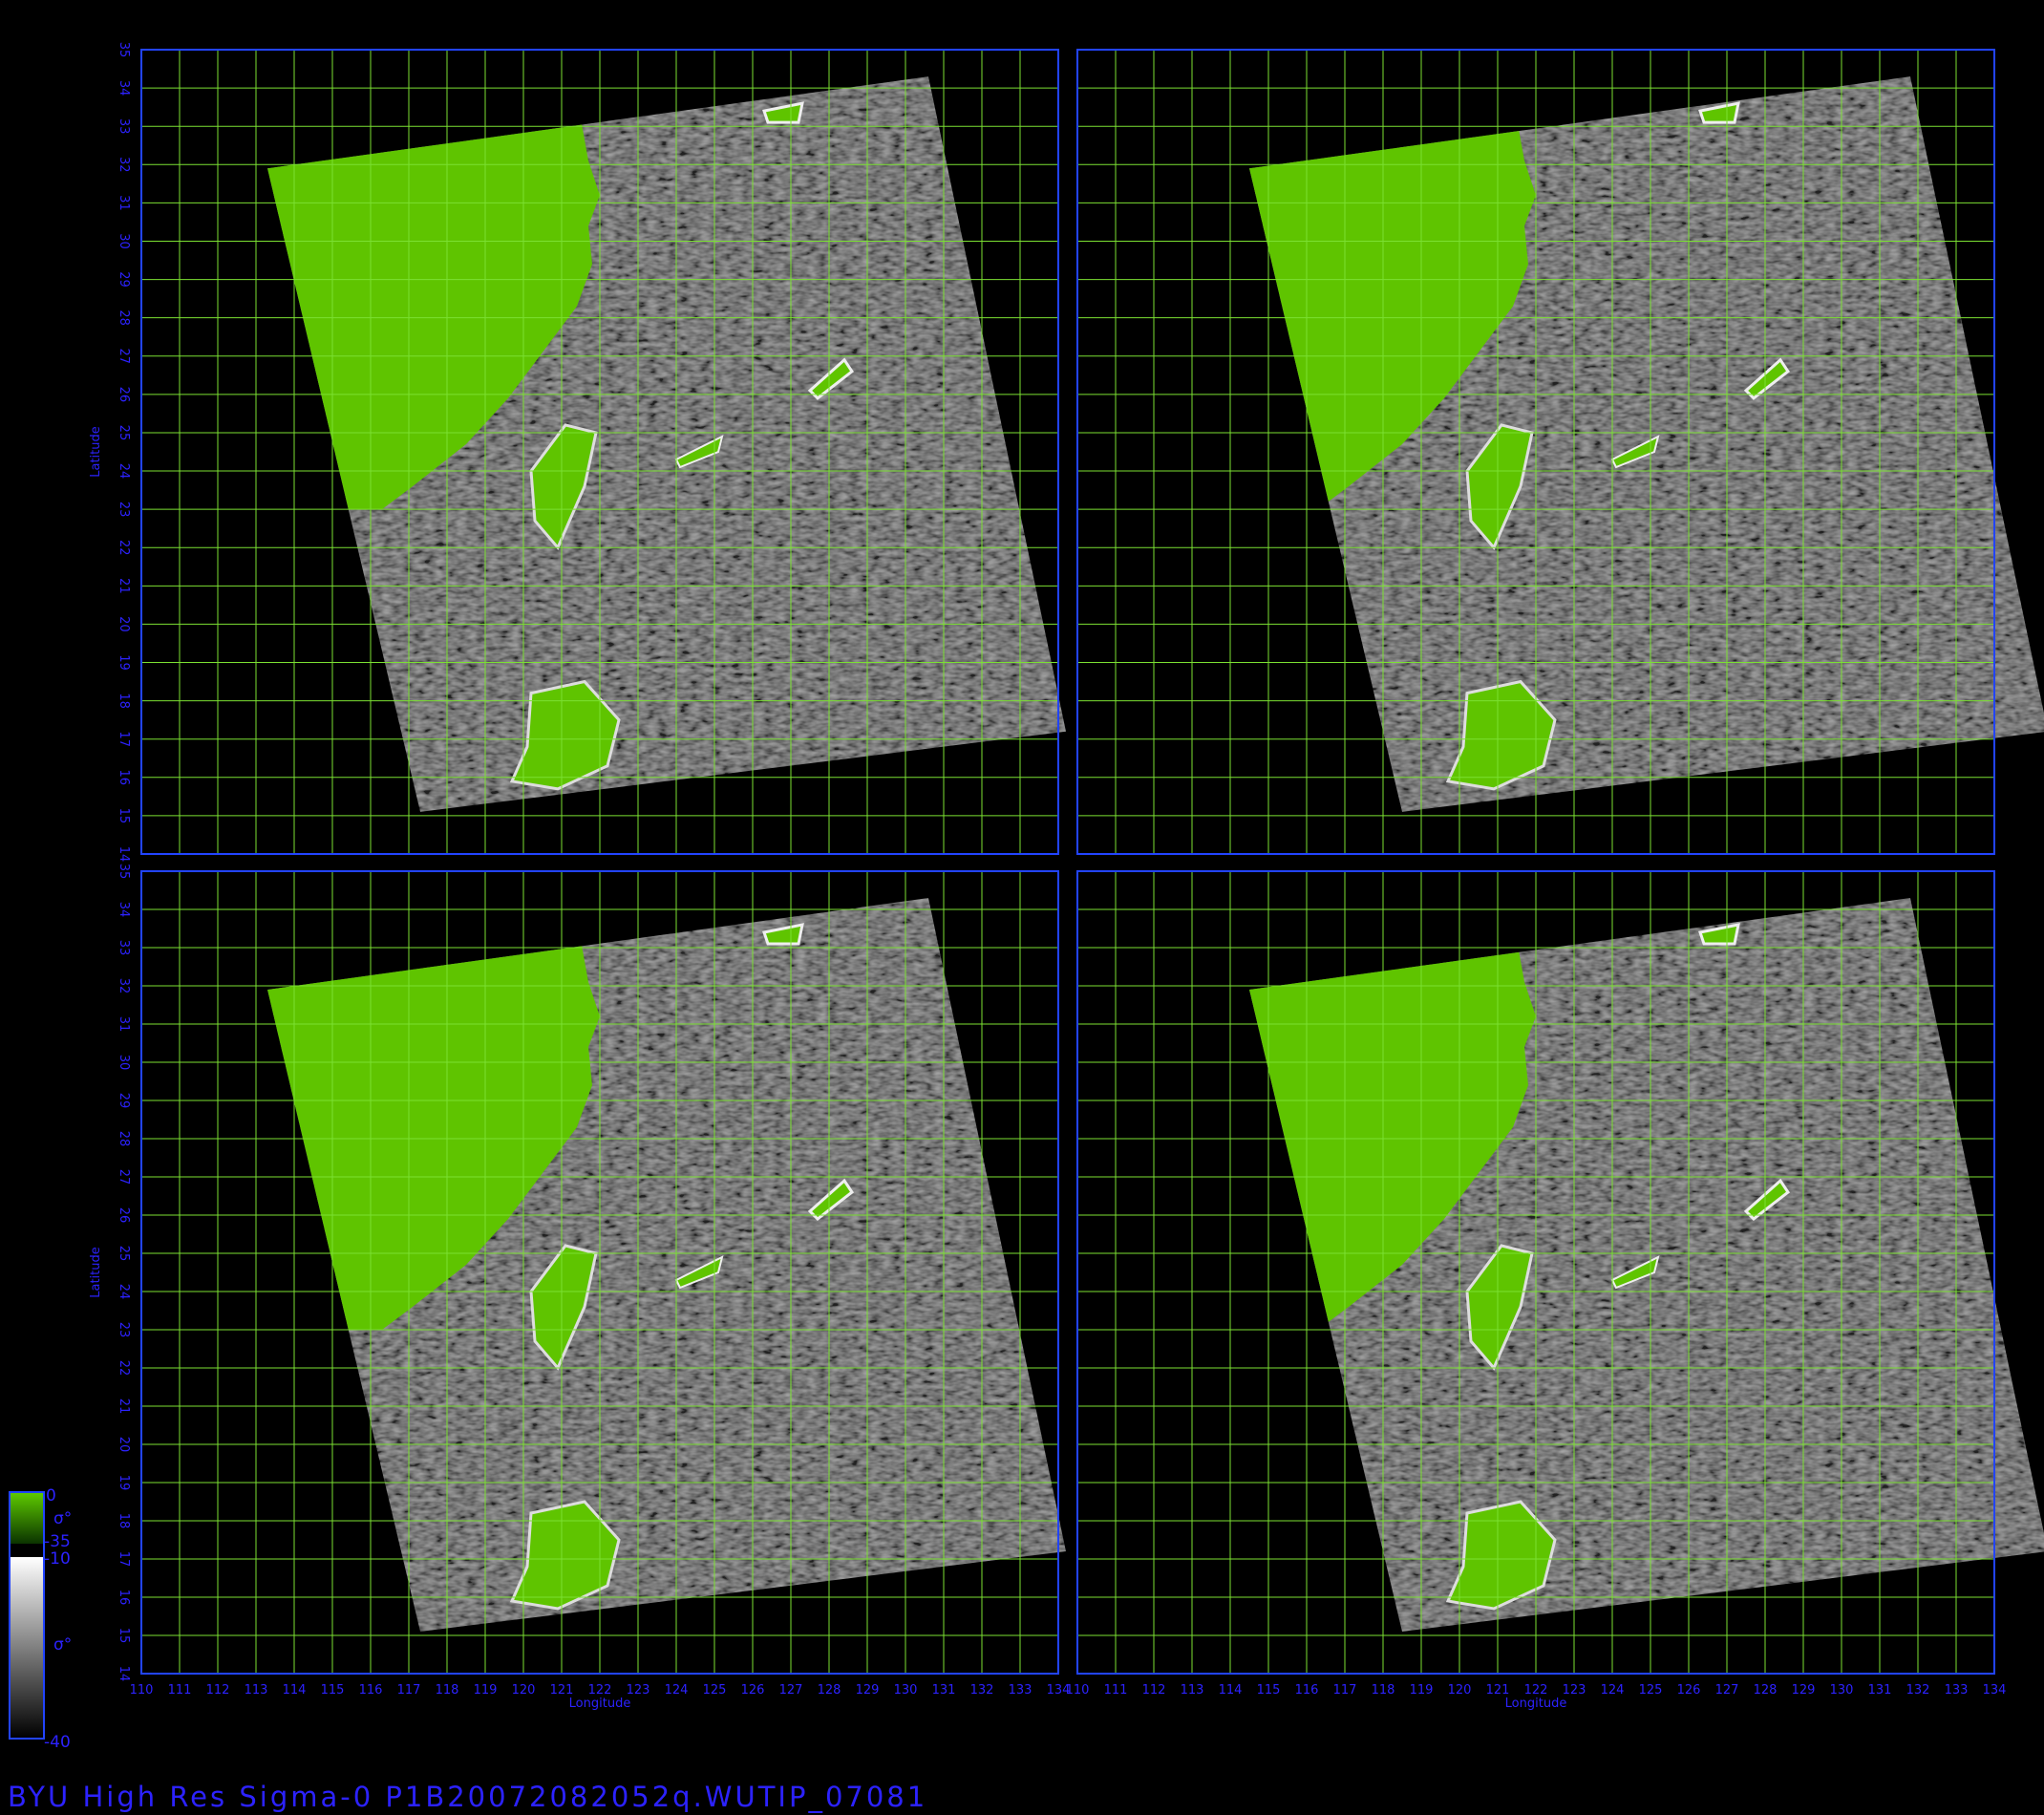 This screenshot has height=1815, width=2044. Describe the element at coordinates (218, 1690) in the screenshot. I see `longitude-tick-label: 112` at that location.